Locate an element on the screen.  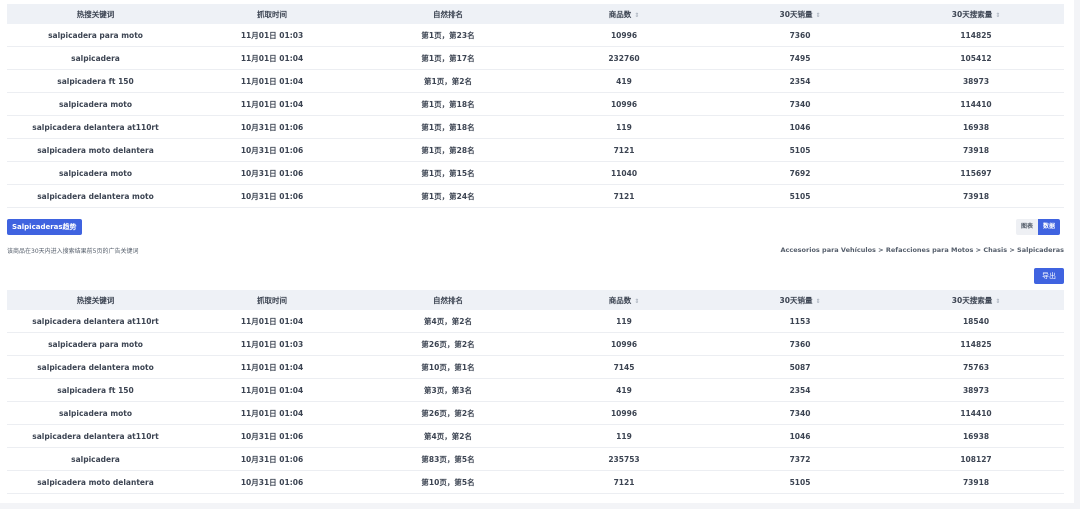
table-cell: 第1页，第2名 is located at coordinates (448, 81).